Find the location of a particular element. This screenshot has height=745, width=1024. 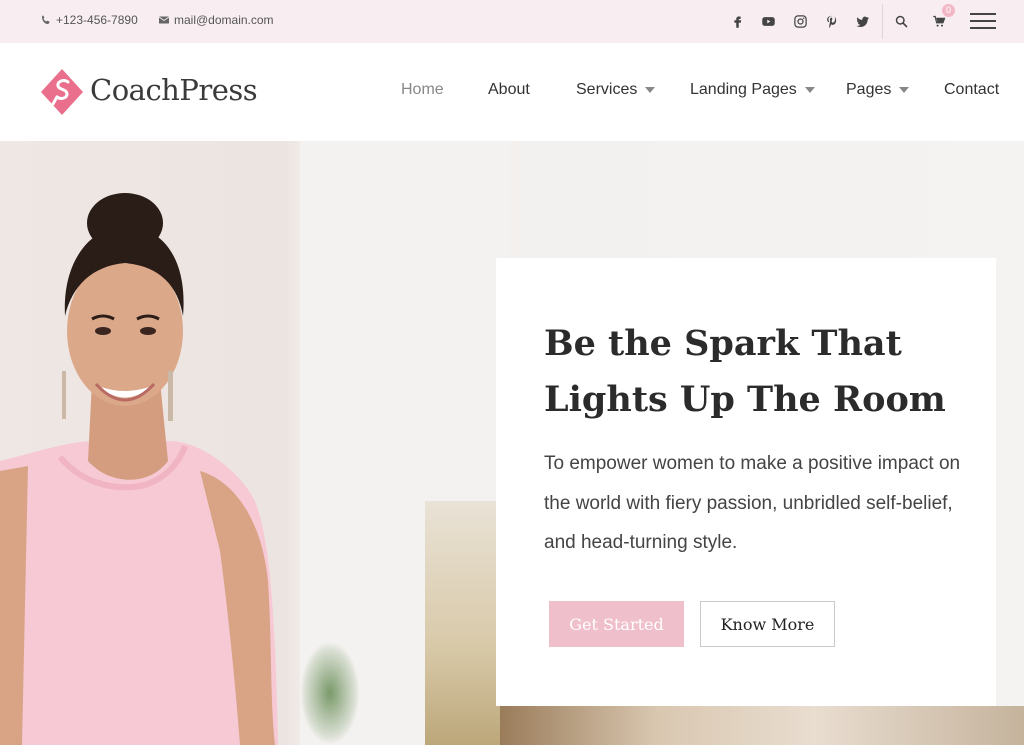

nav-home: Home is located at coordinates (422, 90).